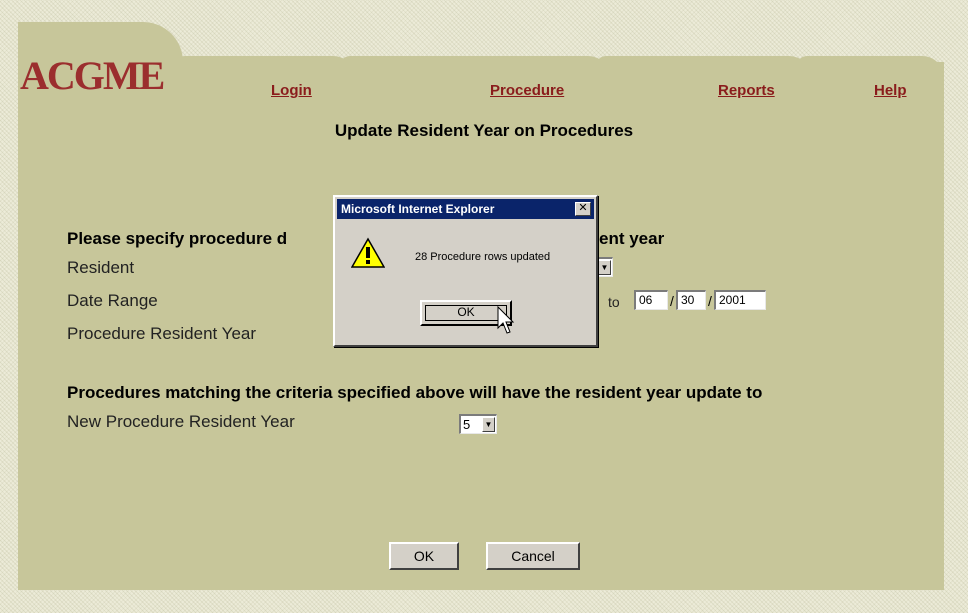 The height and width of the screenshot is (613, 968). What do you see at coordinates (746, 90) in the screenshot?
I see `tab-reports: Reports` at bounding box center [746, 90].